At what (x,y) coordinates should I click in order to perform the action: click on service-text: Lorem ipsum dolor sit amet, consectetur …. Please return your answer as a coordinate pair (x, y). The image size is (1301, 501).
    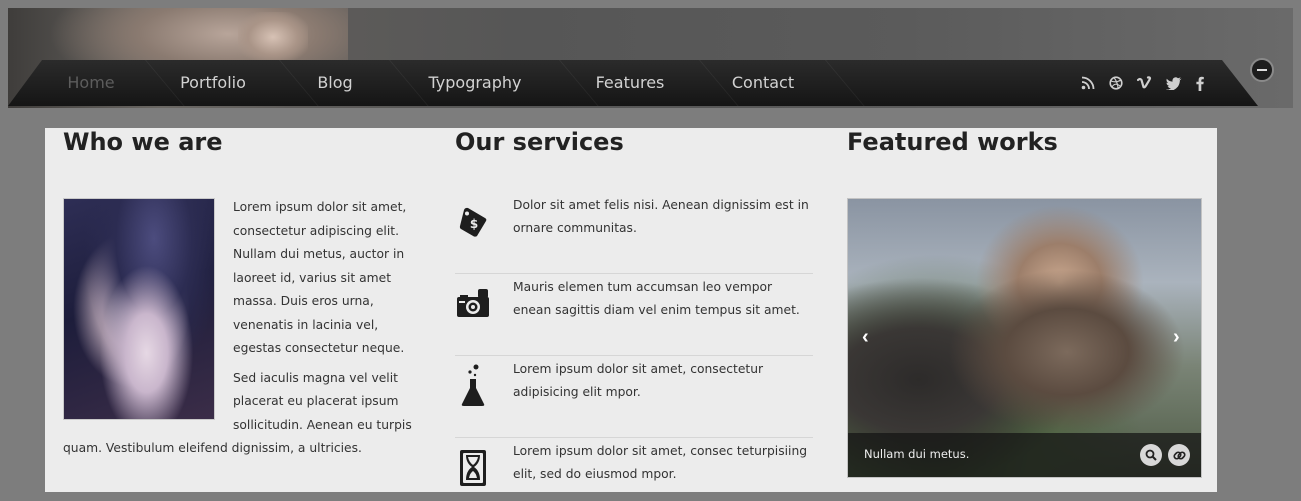
    Looking at the image, I should click on (638, 380).